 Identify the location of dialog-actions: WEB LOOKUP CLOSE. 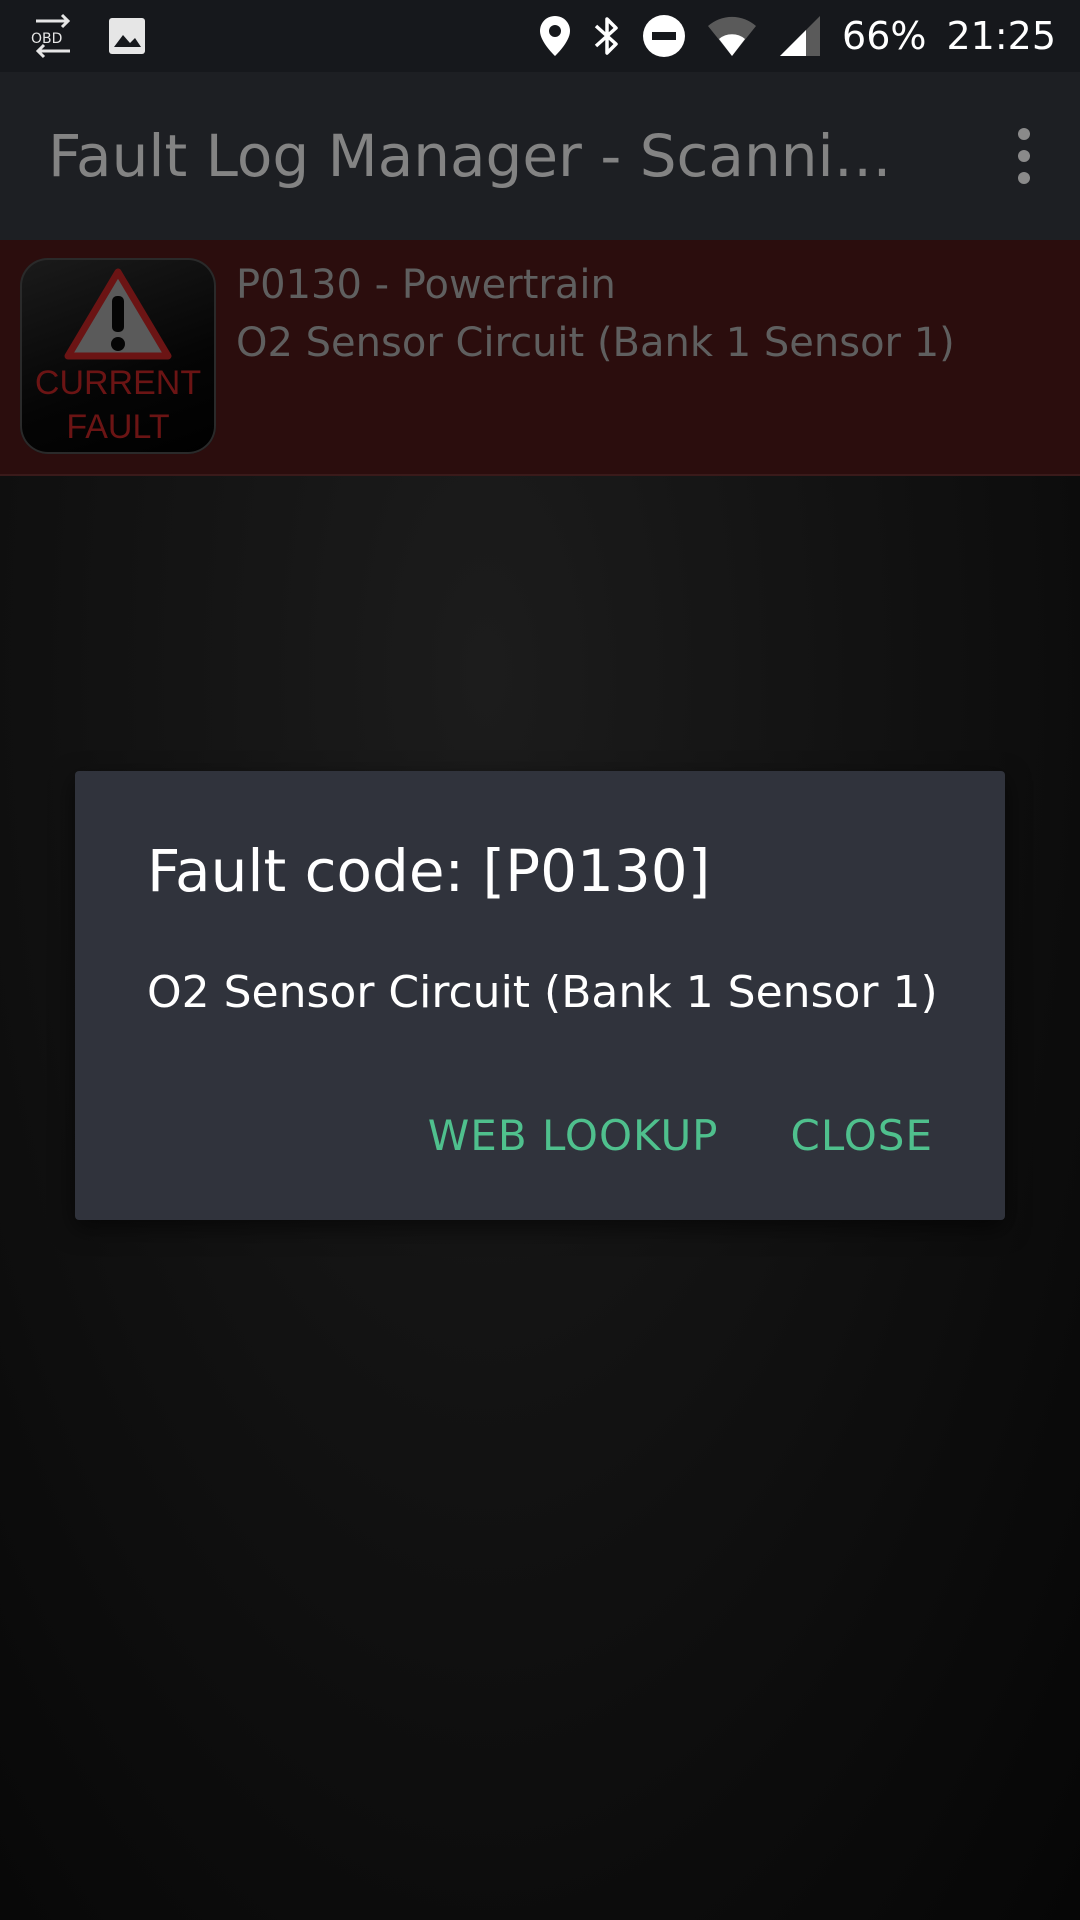
(680, 1135).